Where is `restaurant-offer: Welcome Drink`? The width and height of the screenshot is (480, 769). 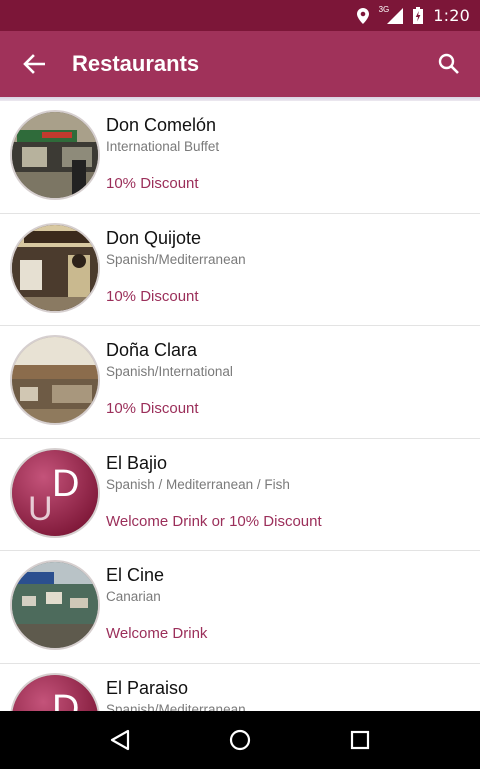
restaurant-offer: Welcome Drink is located at coordinates (157, 633).